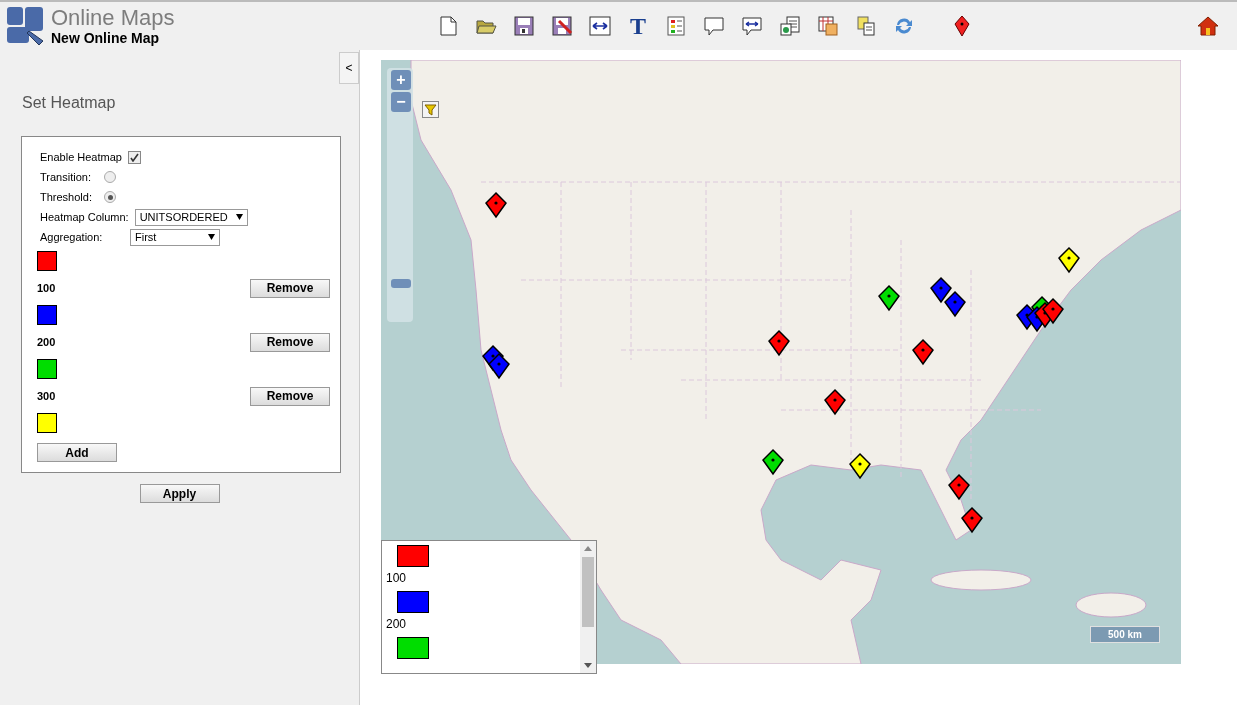  Describe the element at coordinates (588, 548) in the screenshot. I see `scroll-up-icon` at that location.